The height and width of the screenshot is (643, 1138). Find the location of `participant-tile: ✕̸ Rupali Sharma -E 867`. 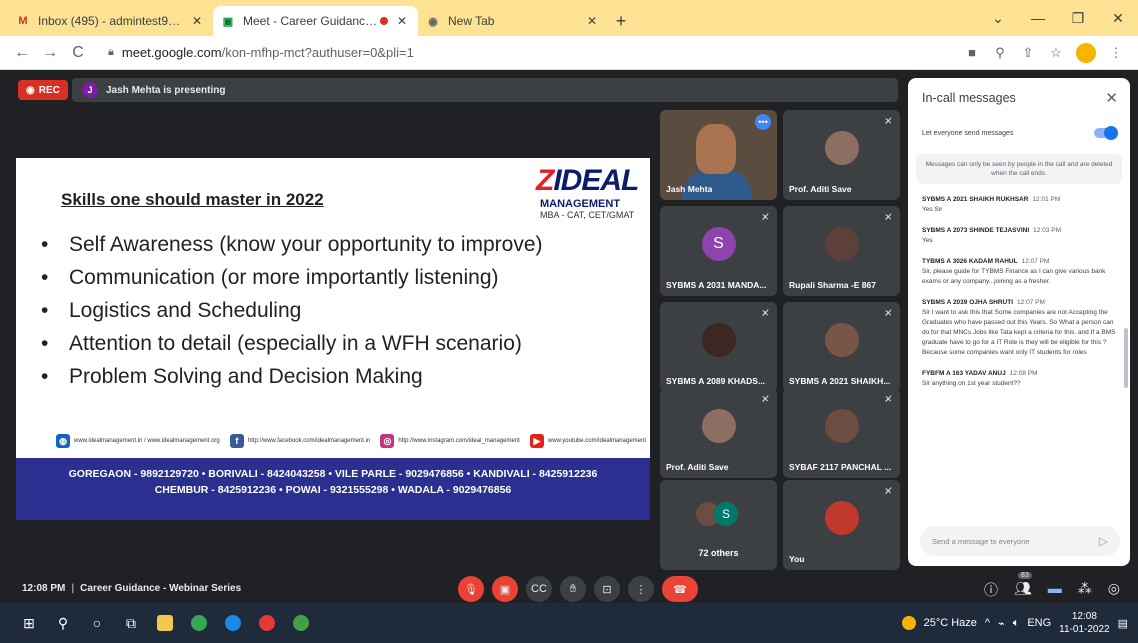

participant-tile: ✕̸ Rupali Sharma -E 867 is located at coordinates (841, 251).